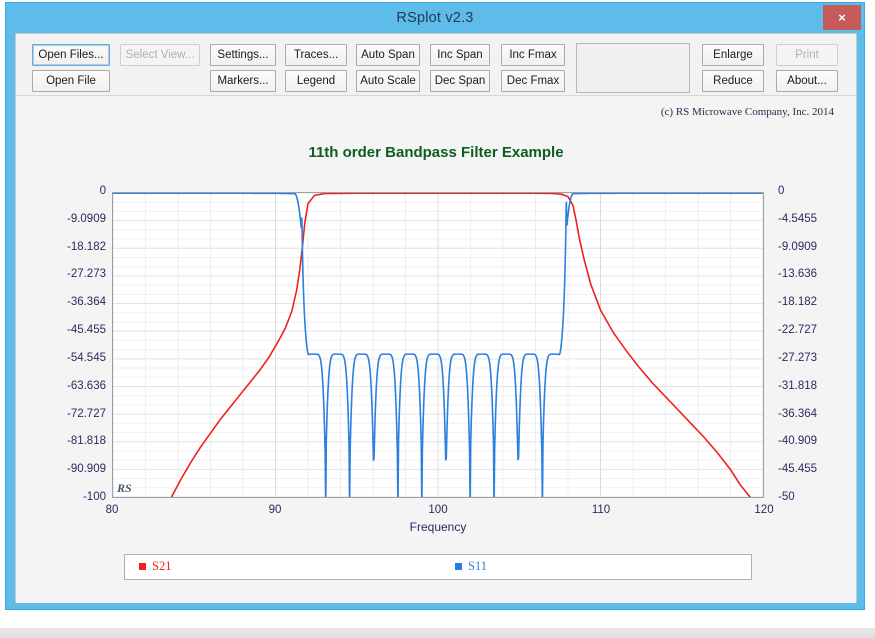  Describe the element at coordinates (124, 488) in the screenshot. I see `rs-watermark: RS` at that location.